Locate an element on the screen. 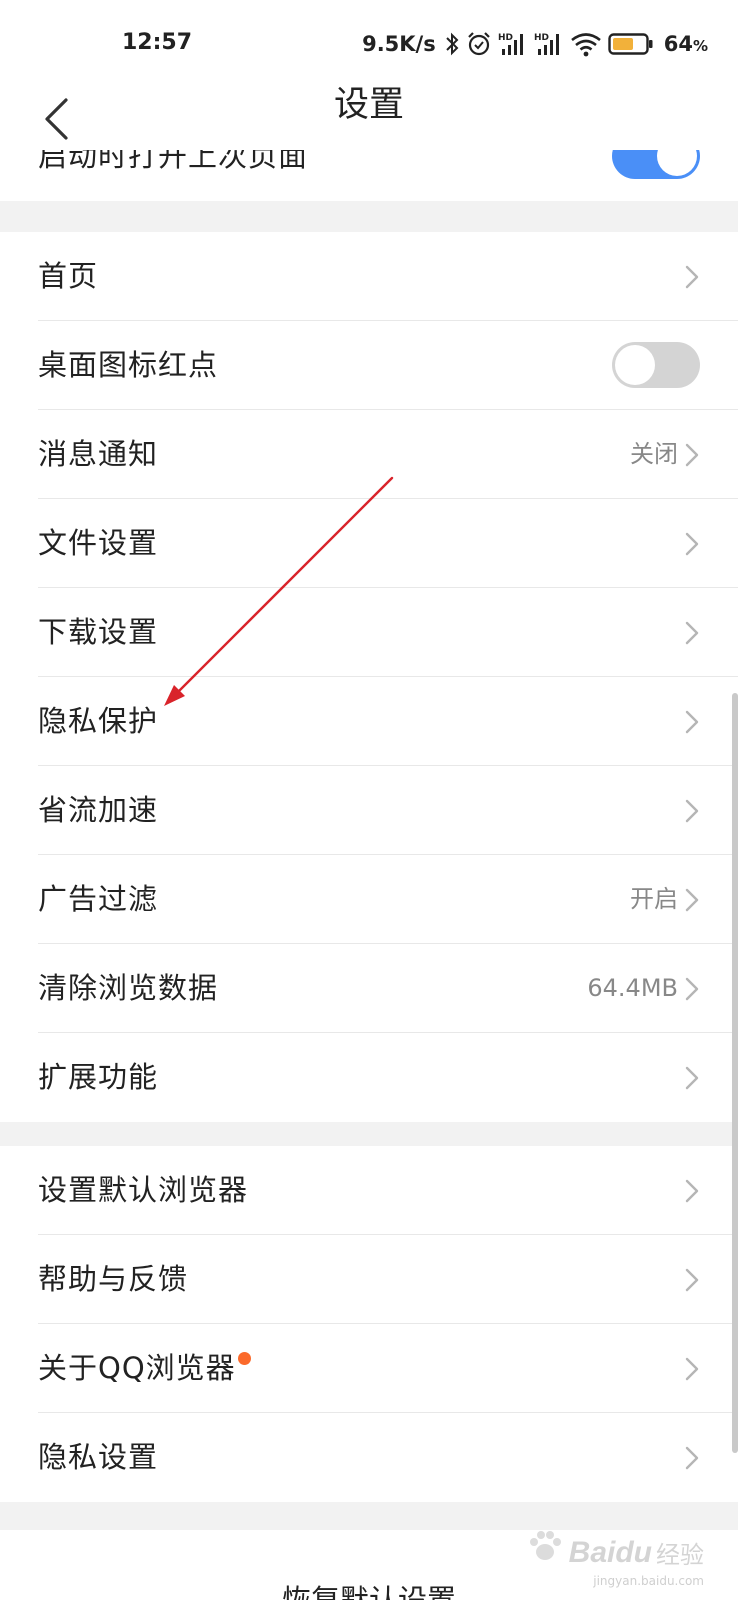  settings-row: 清除浏览数据 64.4MB is located at coordinates (369, 988).